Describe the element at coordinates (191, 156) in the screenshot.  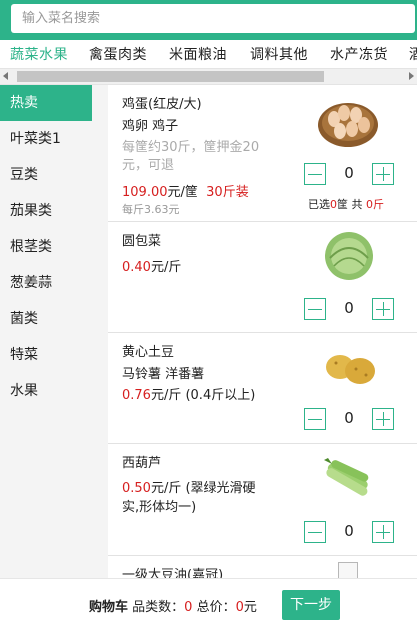
I see `product-note: 每筐约30斤，筐押金20元，可退` at that location.